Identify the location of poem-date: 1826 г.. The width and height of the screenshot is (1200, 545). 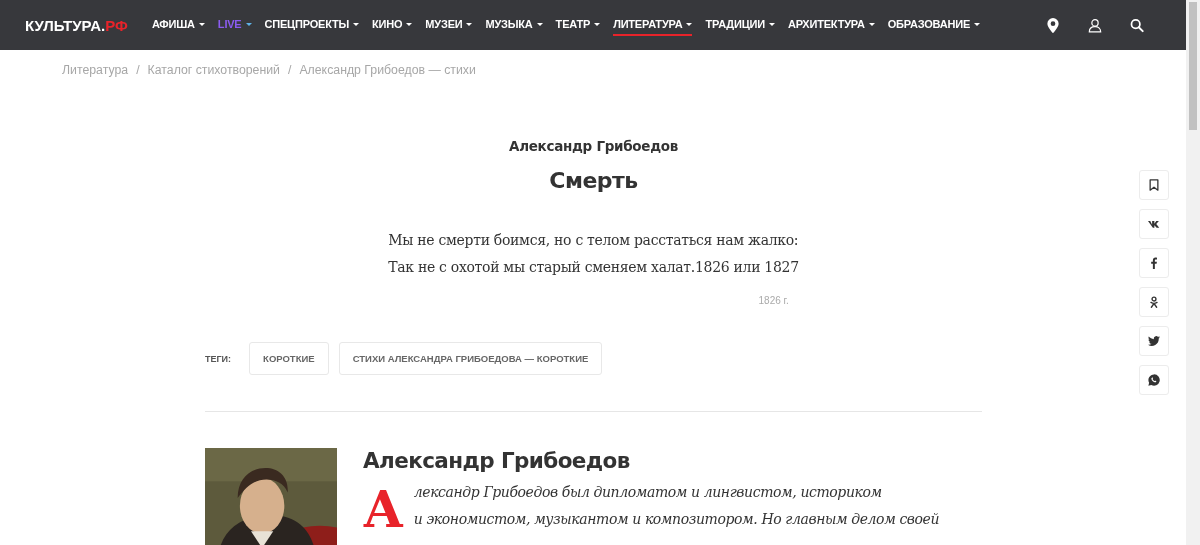
(773, 300).